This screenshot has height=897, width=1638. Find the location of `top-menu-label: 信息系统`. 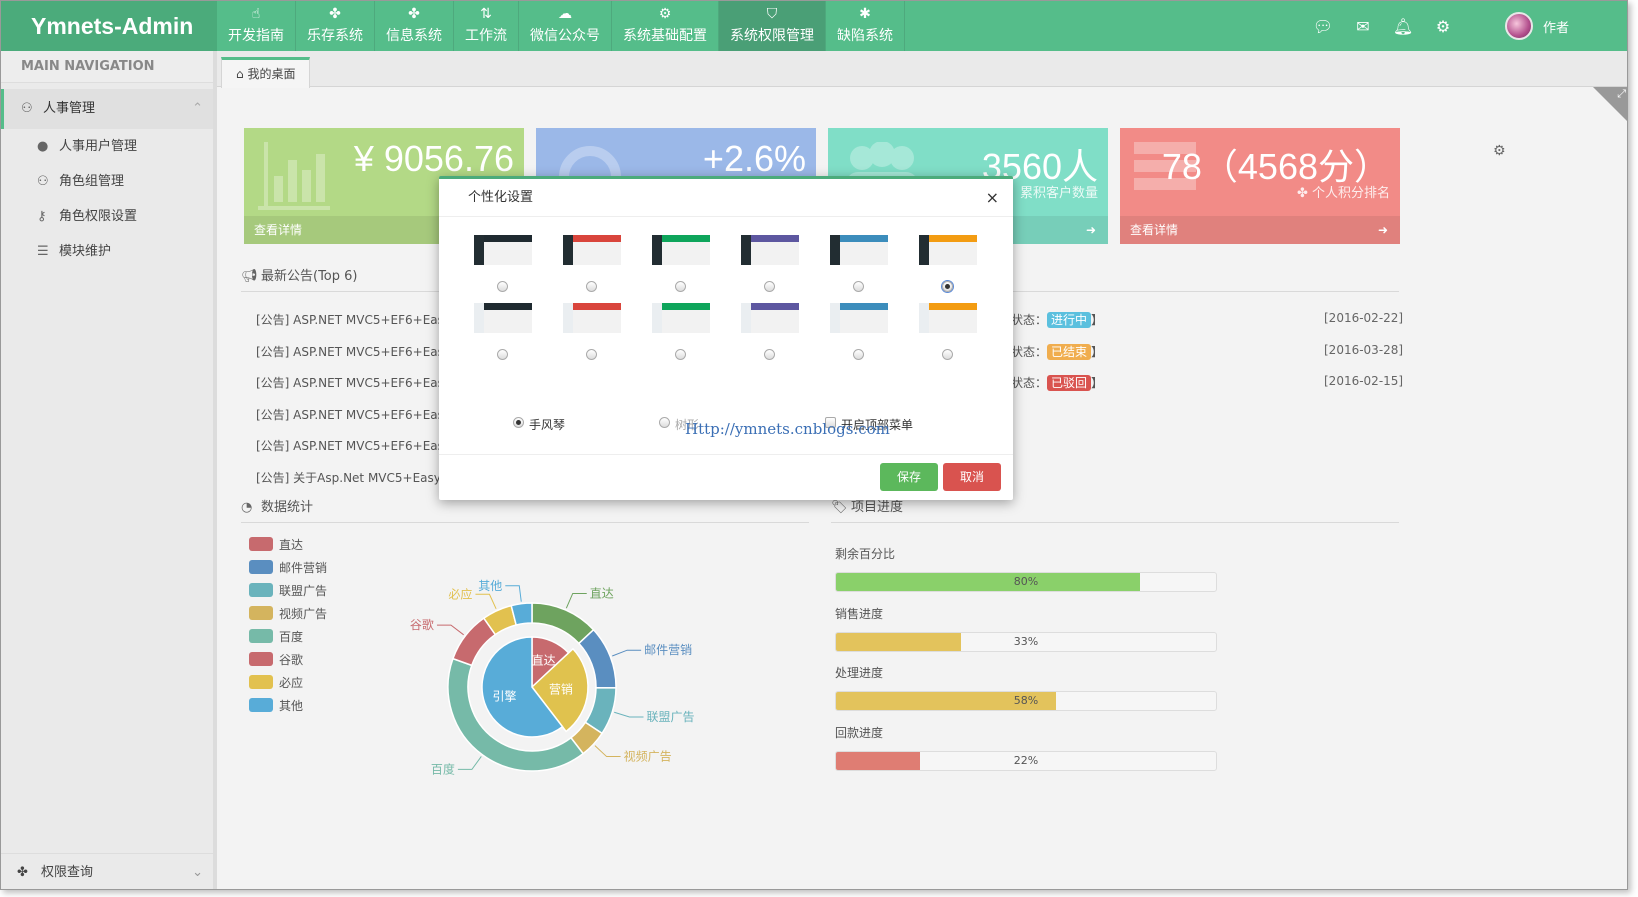

top-menu-label: 信息系统 is located at coordinates (414, 36).